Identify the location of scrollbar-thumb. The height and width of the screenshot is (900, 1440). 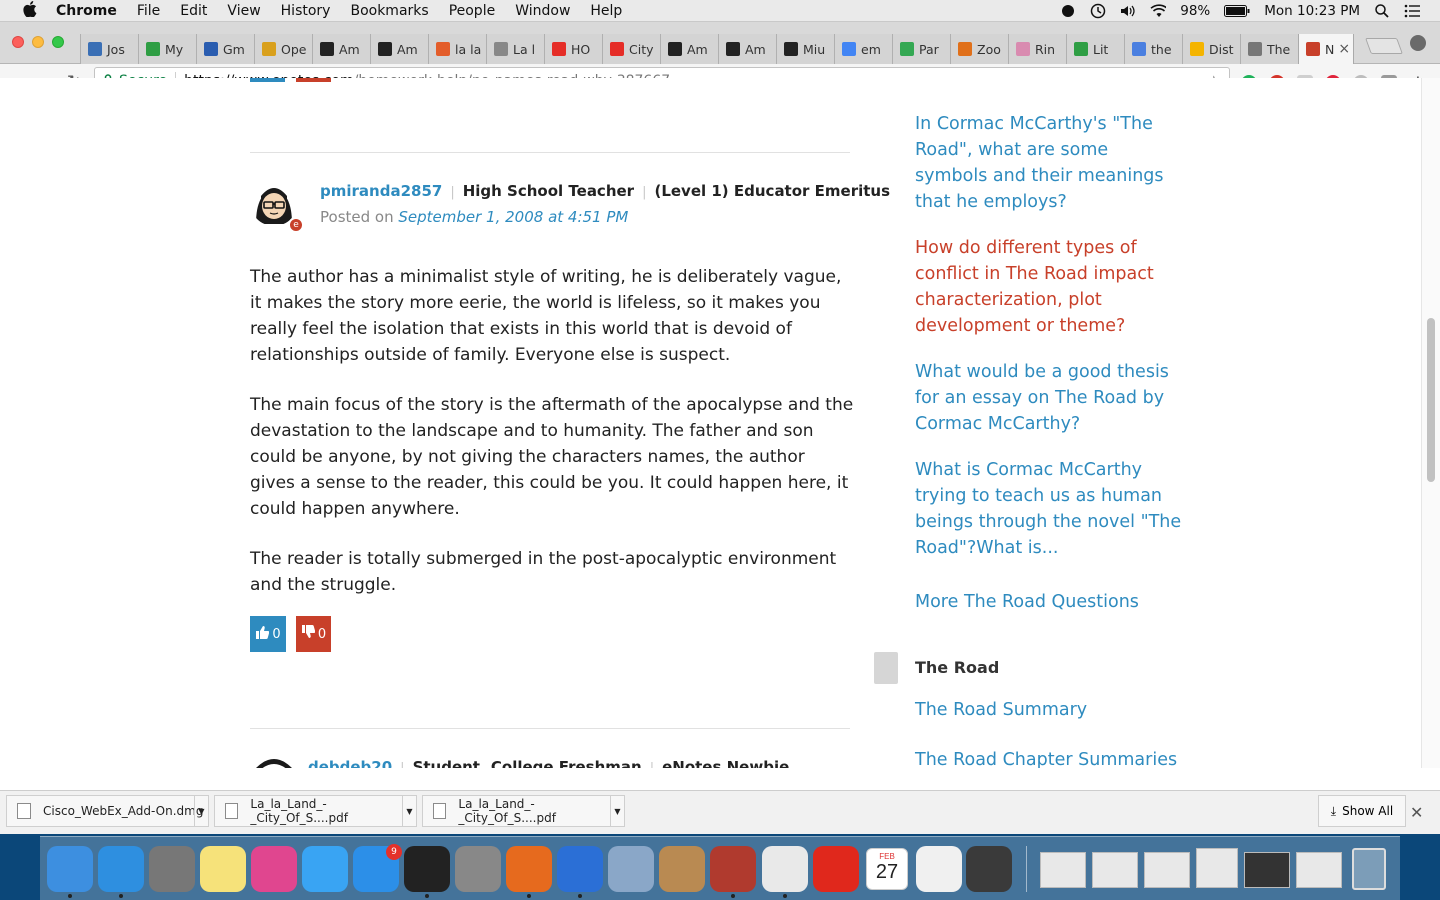
(1431, 400).